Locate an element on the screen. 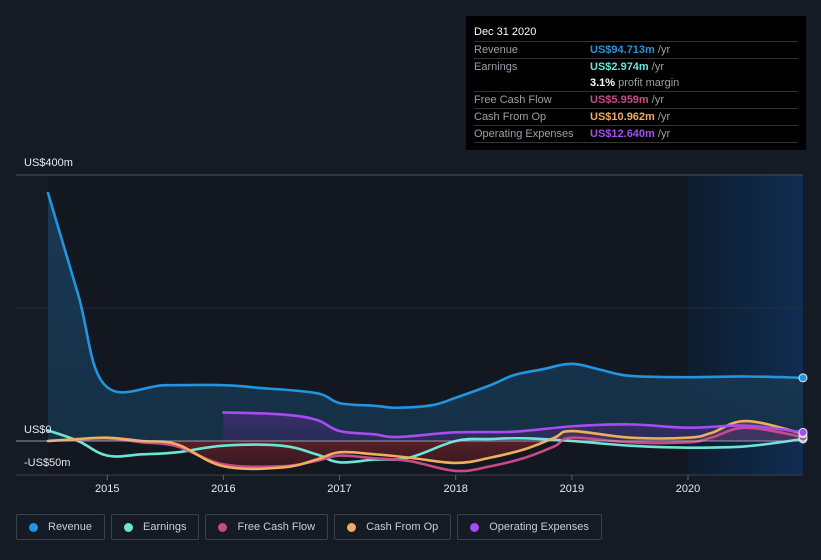 This screenshot has width=821, height=560. tooltip-row: 3.1% profit margin is located at coordinates (636, 83).